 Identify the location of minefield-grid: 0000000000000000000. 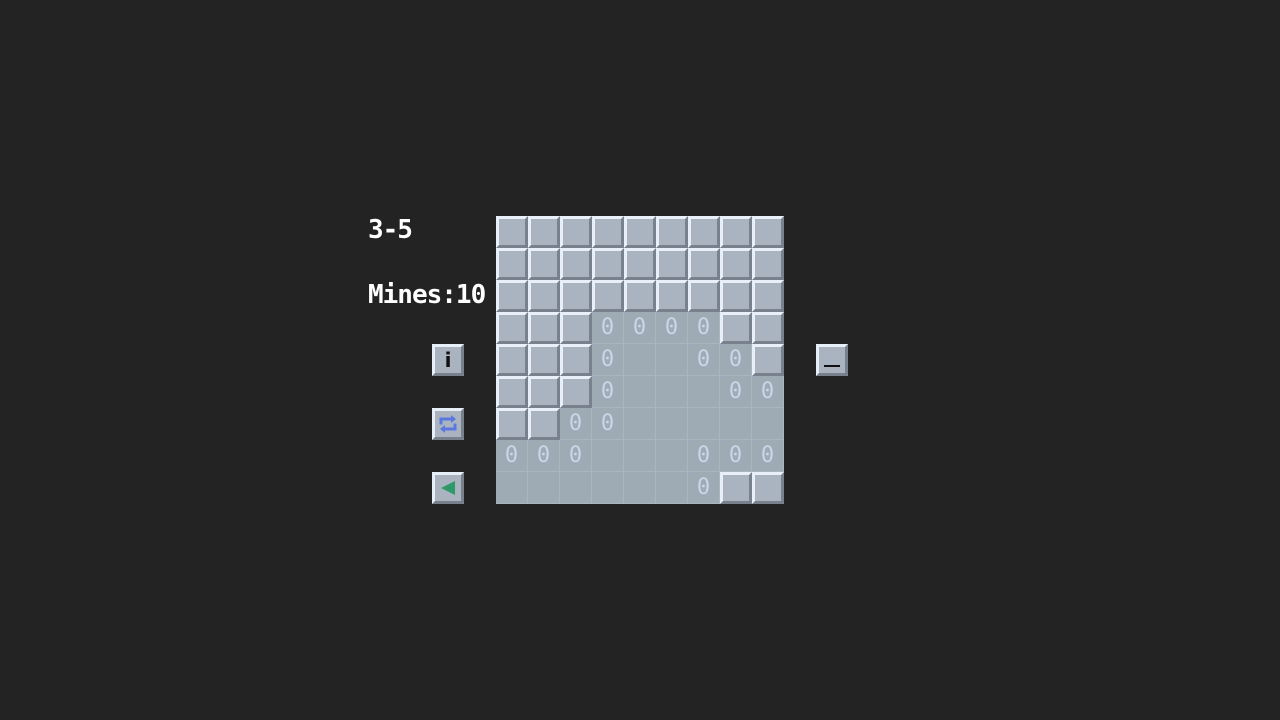
(640, 360).